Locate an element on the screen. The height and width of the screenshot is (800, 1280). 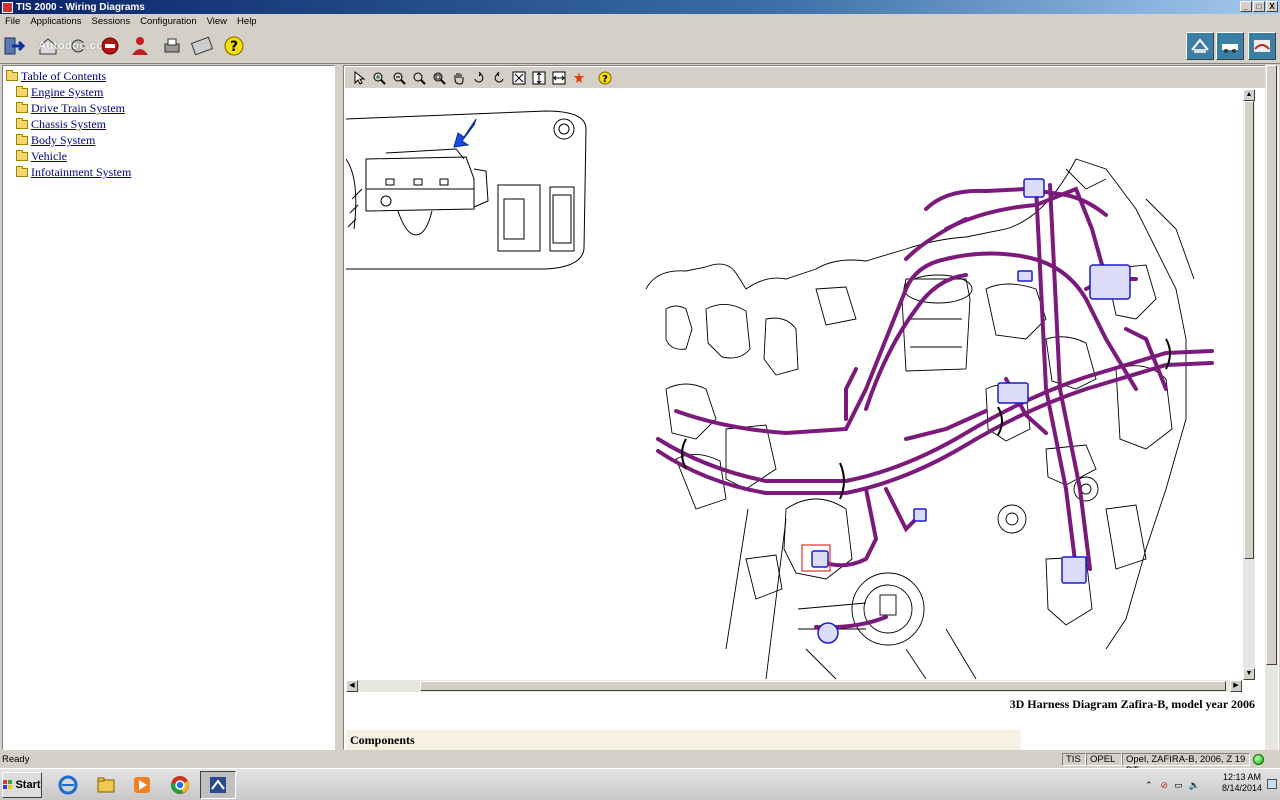
diagram-vertical-scrollbar: ▲ ▼ is located at coordinates (1249, 384).